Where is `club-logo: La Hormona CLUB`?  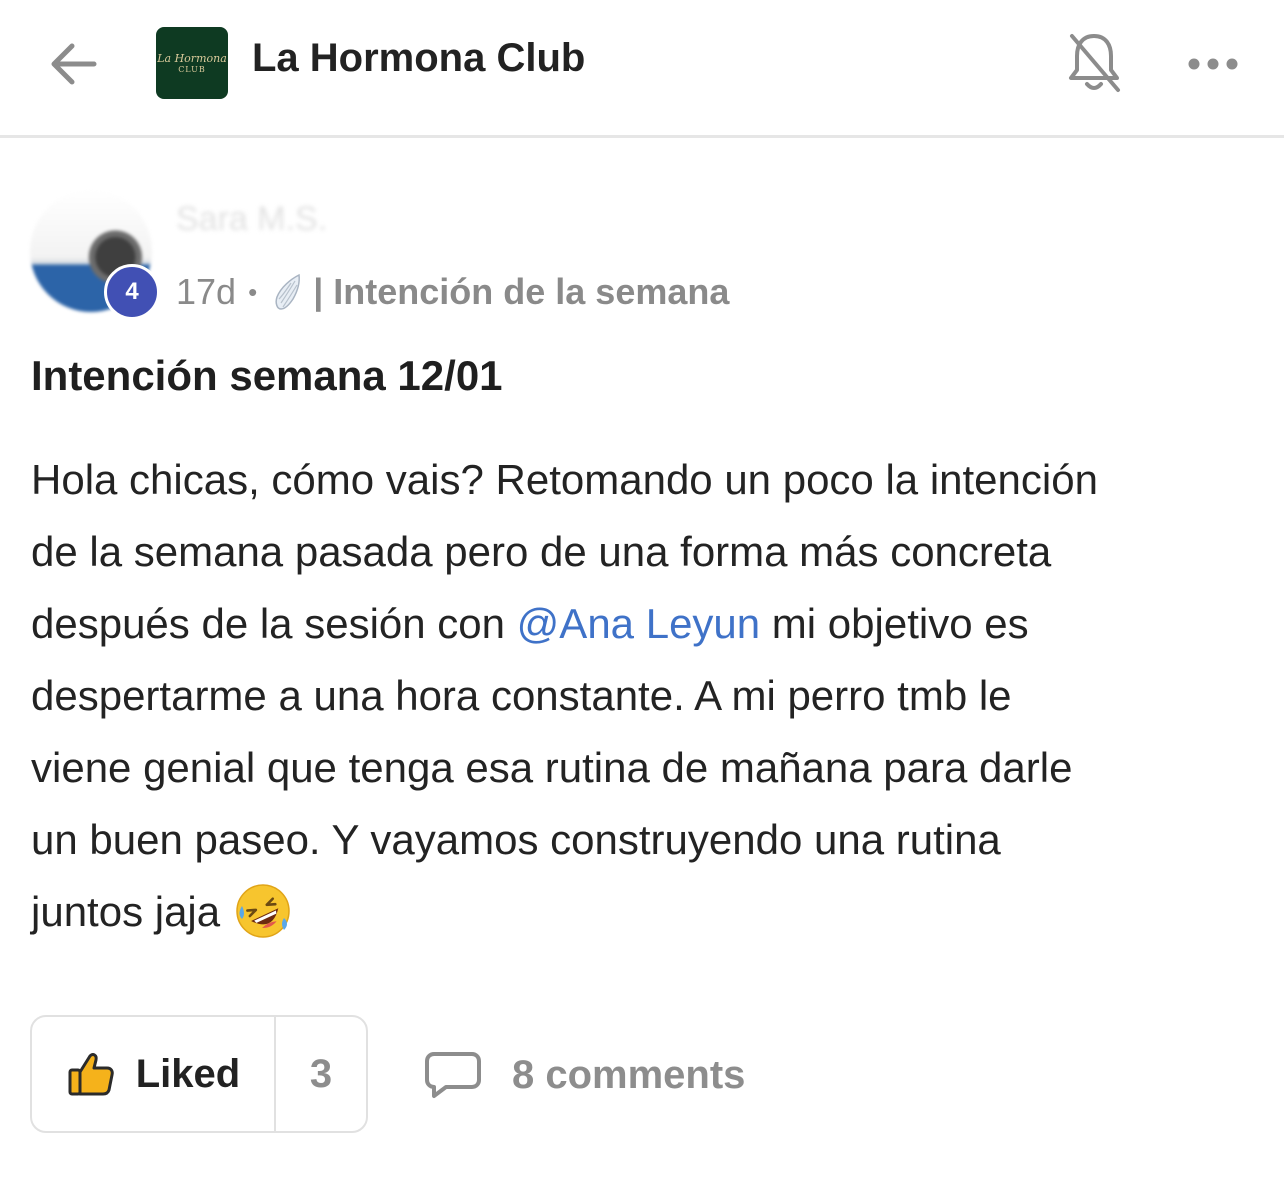 club-logo: La Hormona CLUB is located at coordinates (192, 63).